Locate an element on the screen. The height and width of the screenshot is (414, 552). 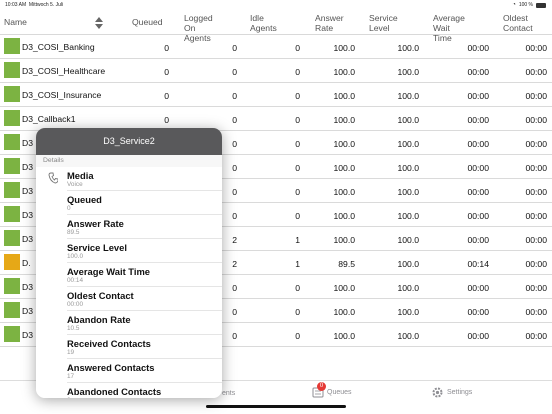
gear-icon is located at coordinates (437, 392).